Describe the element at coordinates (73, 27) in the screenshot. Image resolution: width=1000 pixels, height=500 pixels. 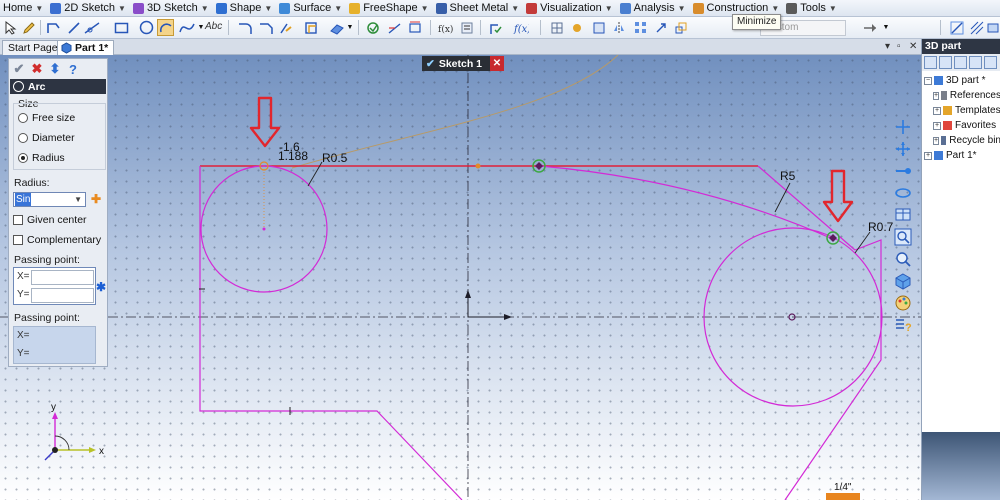
I see `line-icon` at that location.